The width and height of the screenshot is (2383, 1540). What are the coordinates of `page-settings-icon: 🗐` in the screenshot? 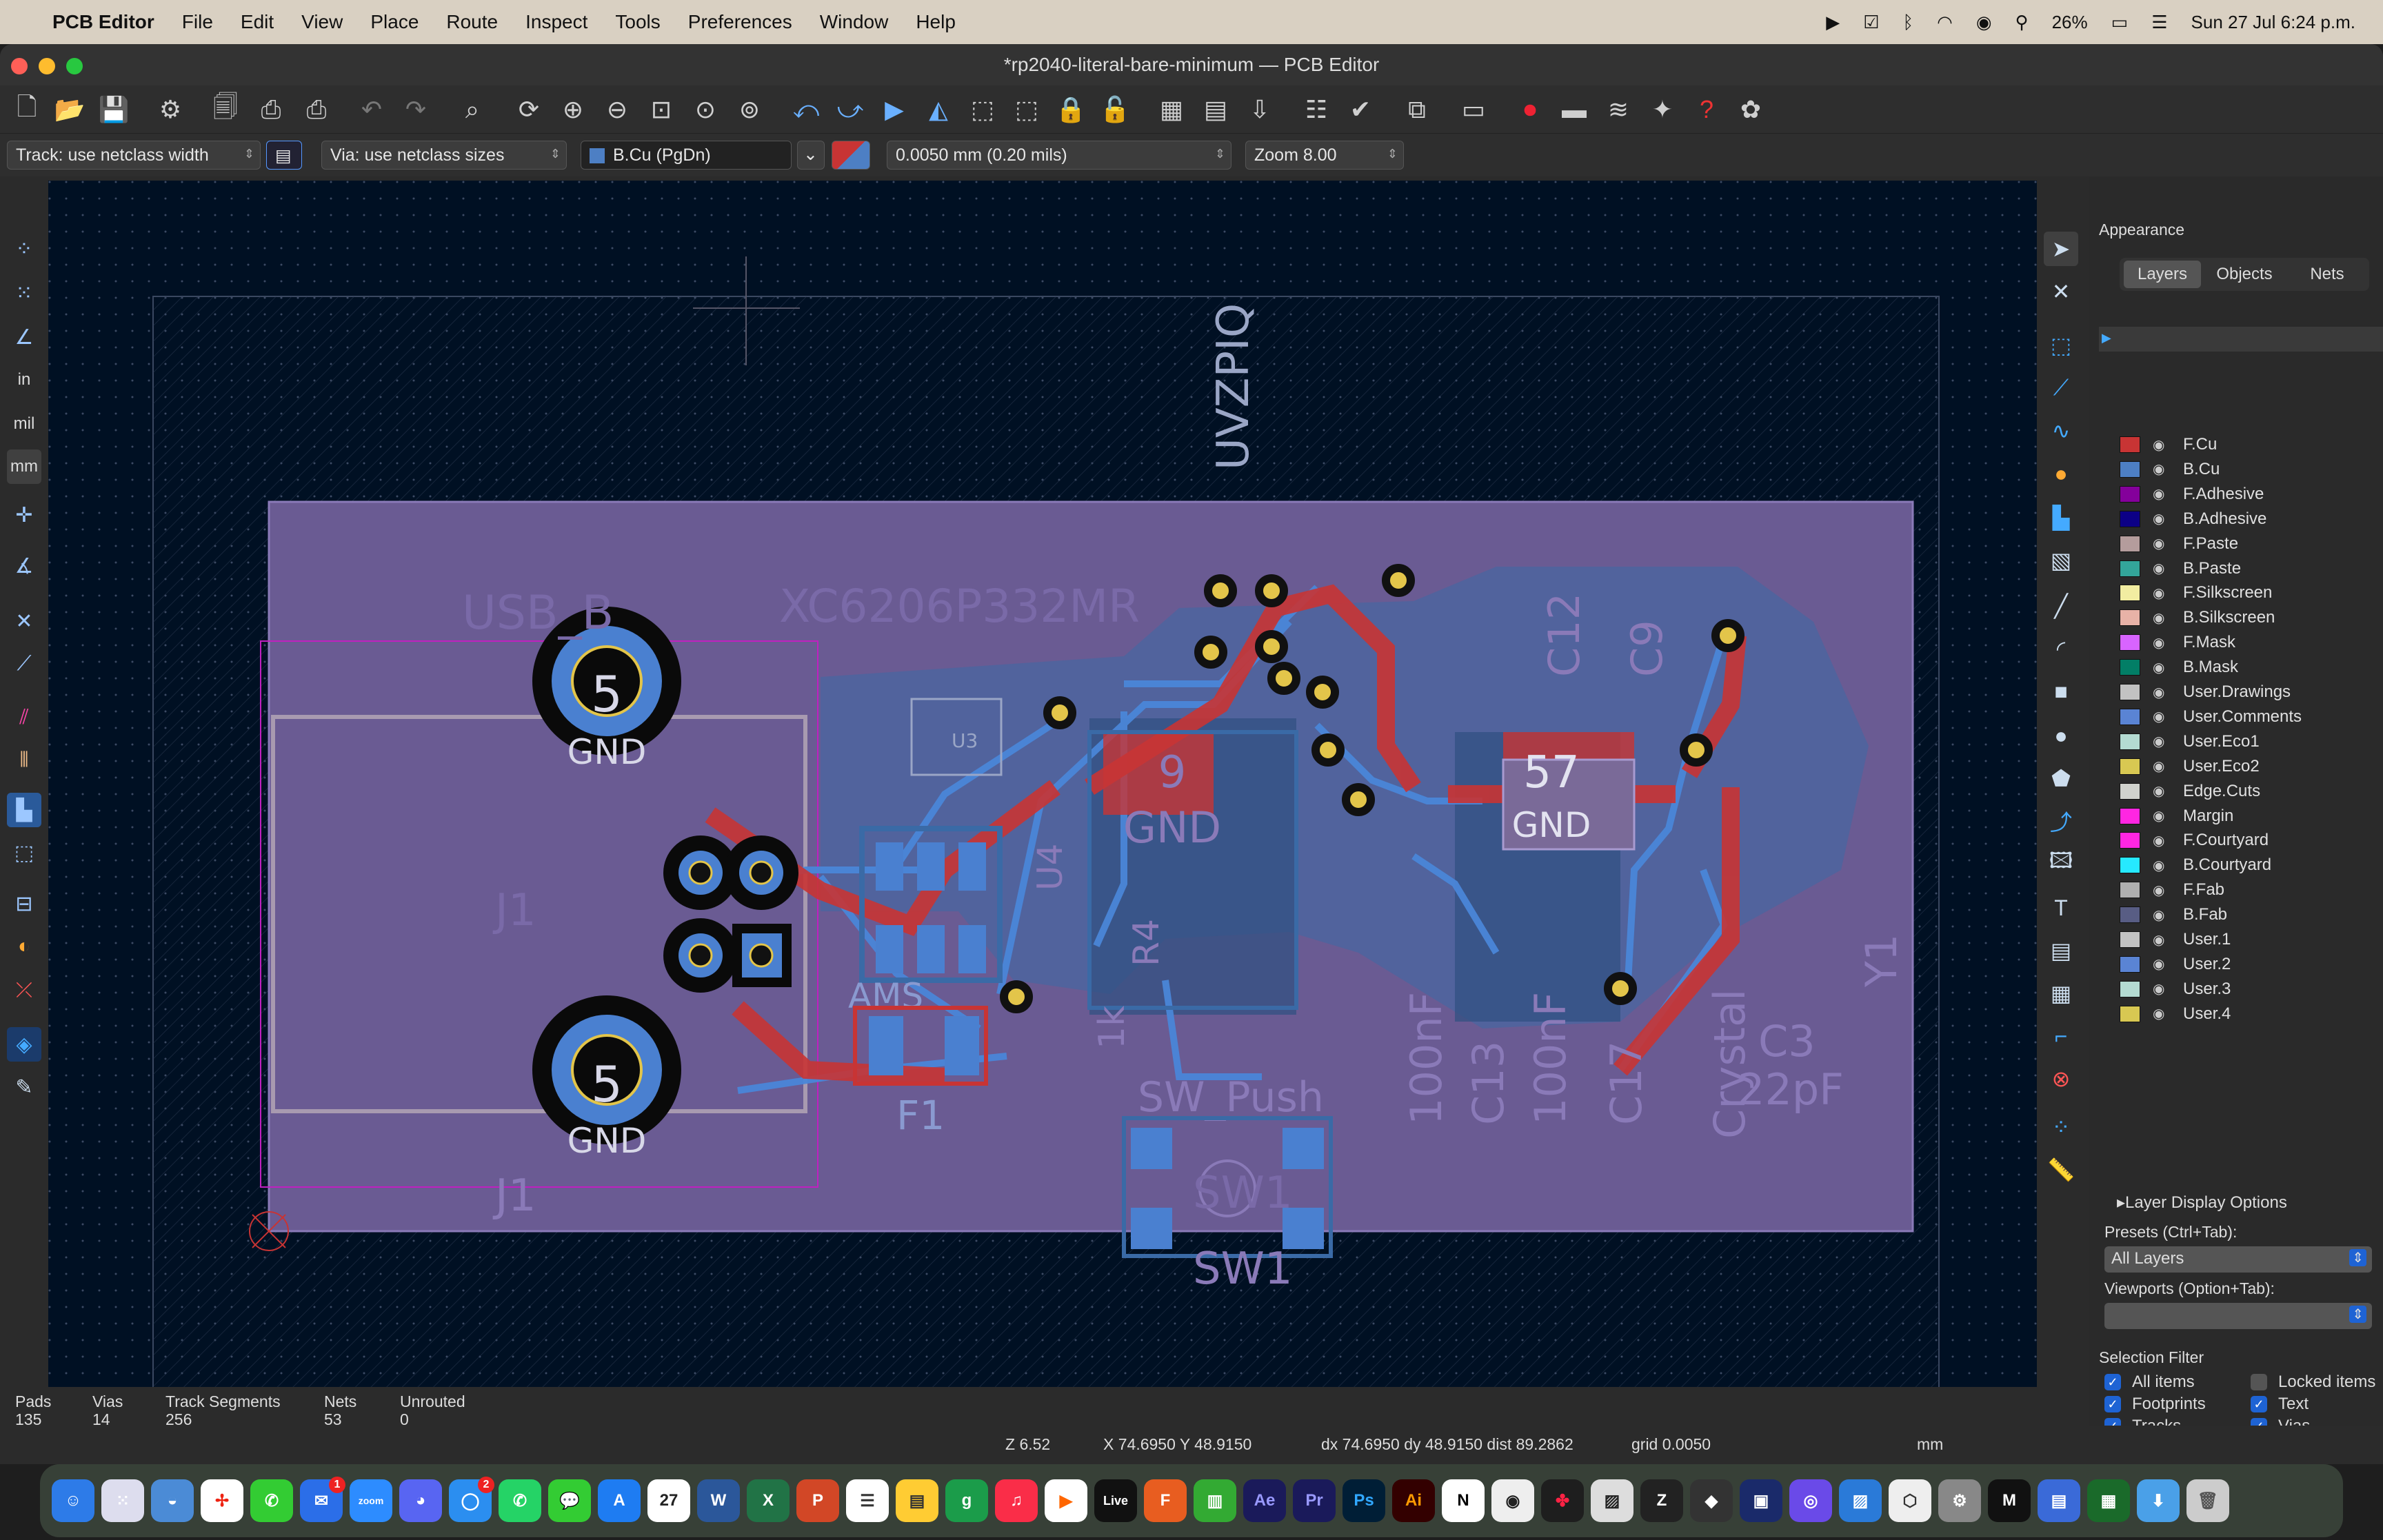 It's located at (225, 110).